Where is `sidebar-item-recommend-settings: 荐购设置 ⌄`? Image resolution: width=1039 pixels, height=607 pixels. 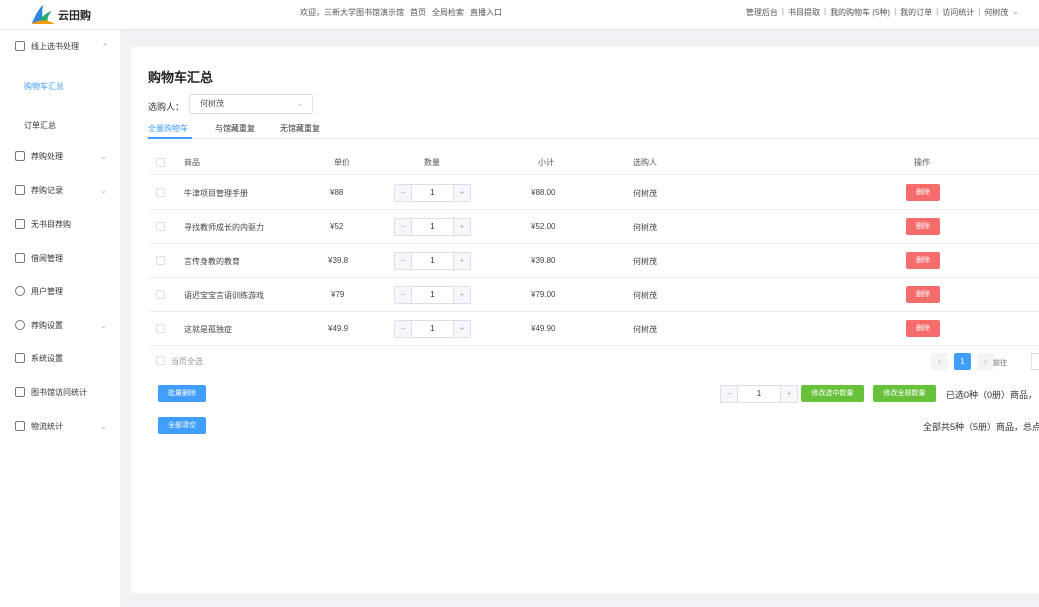
sidebar-item-recommend-settings: 荐购设置 ⌄ is located at coordinates (60, 325).